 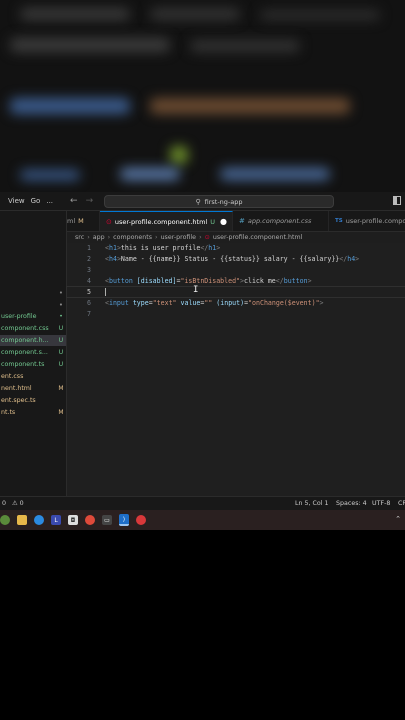 I want to click on explorer-file-component-html: component.h... U, so click(x=33, y=340).